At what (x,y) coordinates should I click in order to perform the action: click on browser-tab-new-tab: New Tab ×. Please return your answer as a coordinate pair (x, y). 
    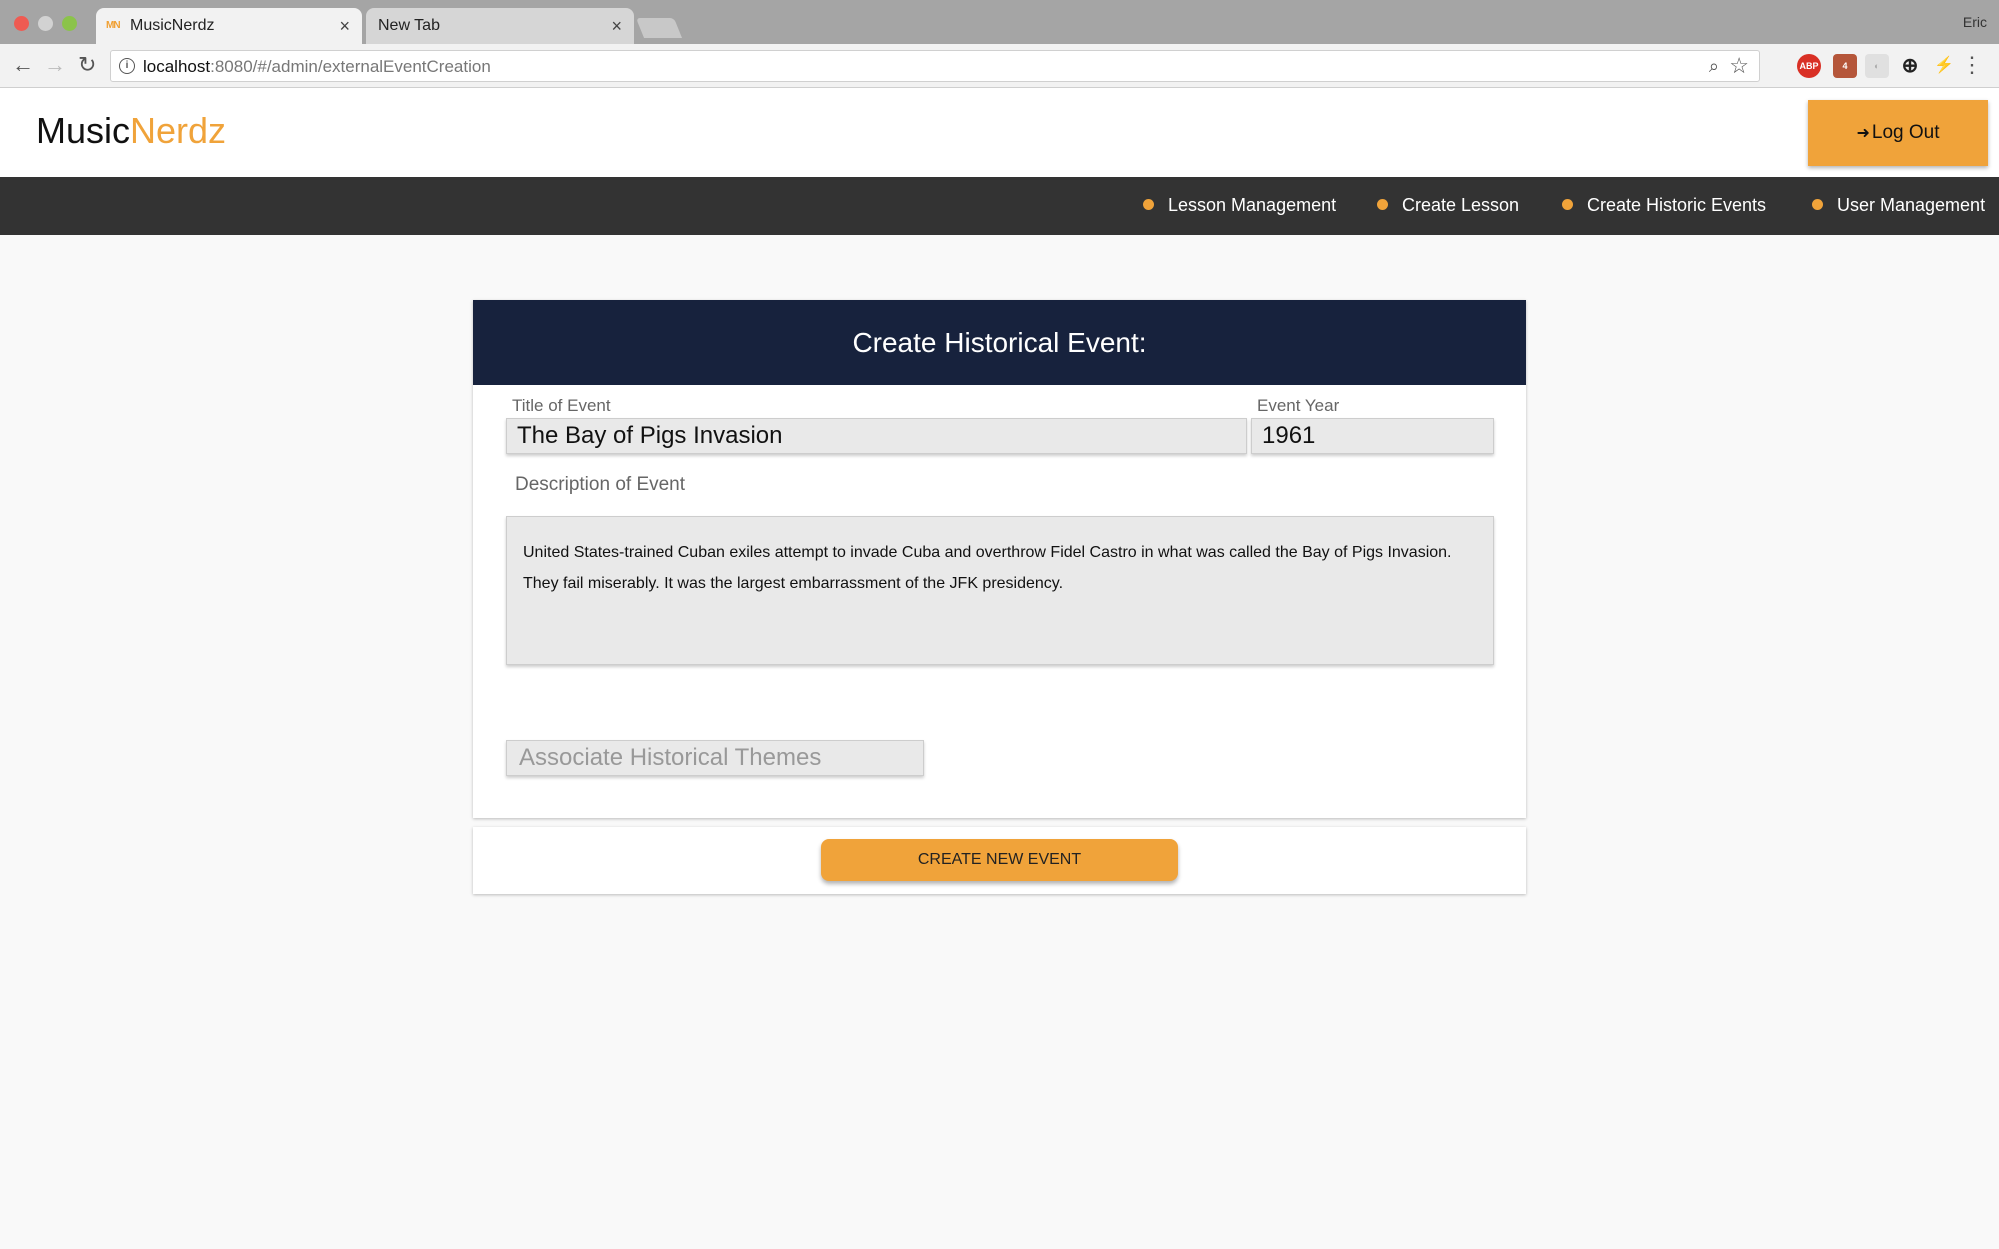
    Looking at the image, I should click on (500, 26).